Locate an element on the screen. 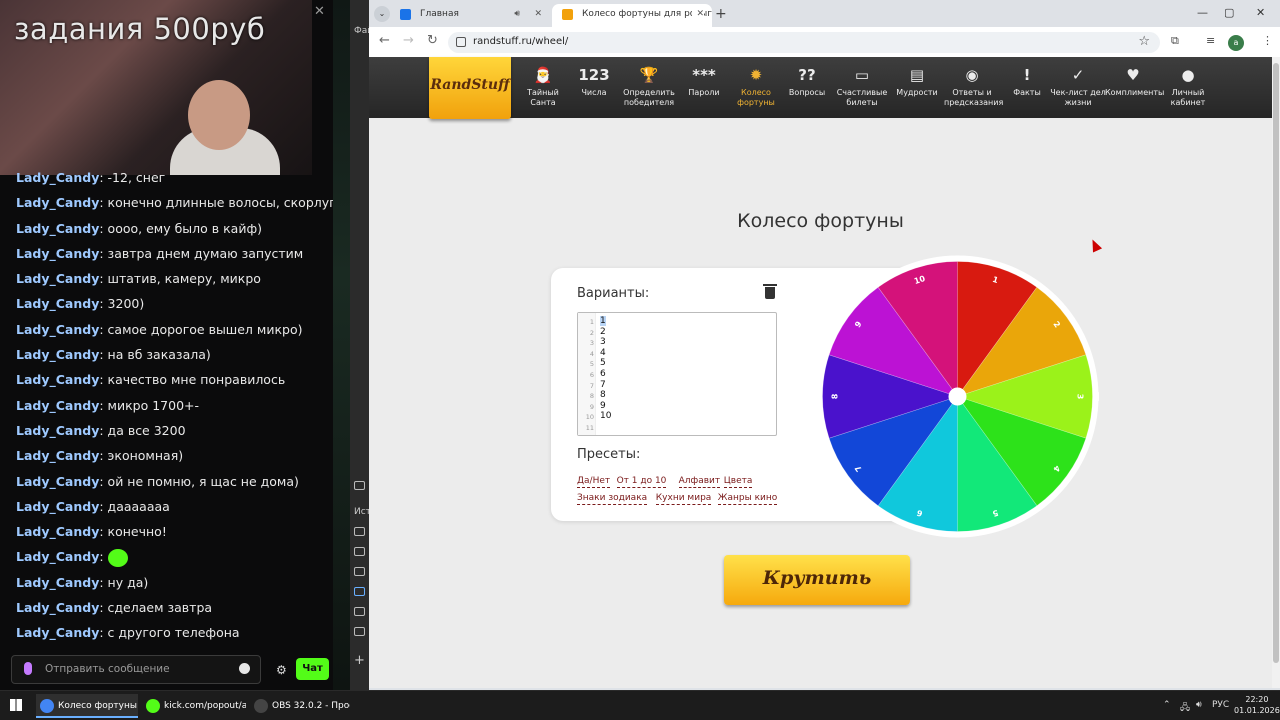  spin-button: Крутить is located at coordinates (817, 580).